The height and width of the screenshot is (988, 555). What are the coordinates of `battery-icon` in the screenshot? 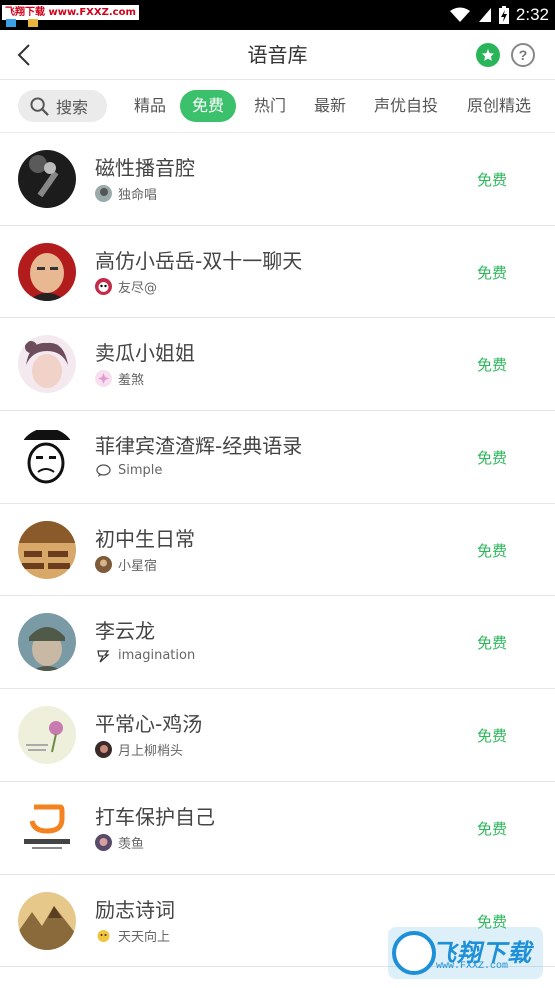 It's located at (503, 15).